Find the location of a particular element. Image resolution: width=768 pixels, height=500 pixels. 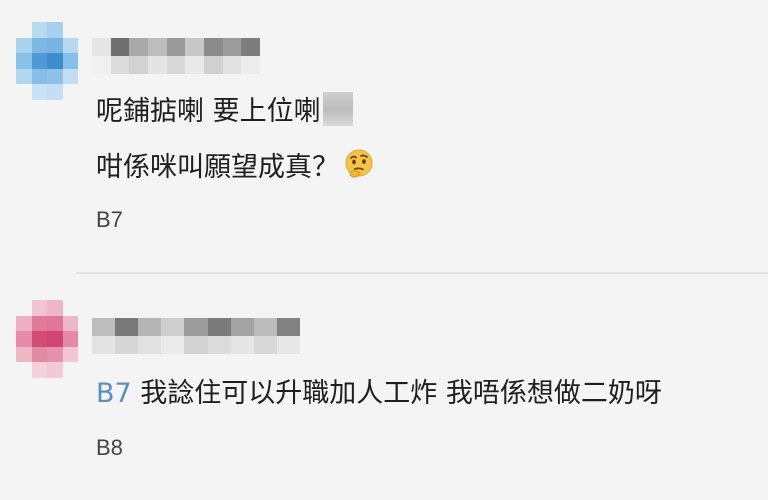

floor-number: B7 is located at coordinates (109, 219).